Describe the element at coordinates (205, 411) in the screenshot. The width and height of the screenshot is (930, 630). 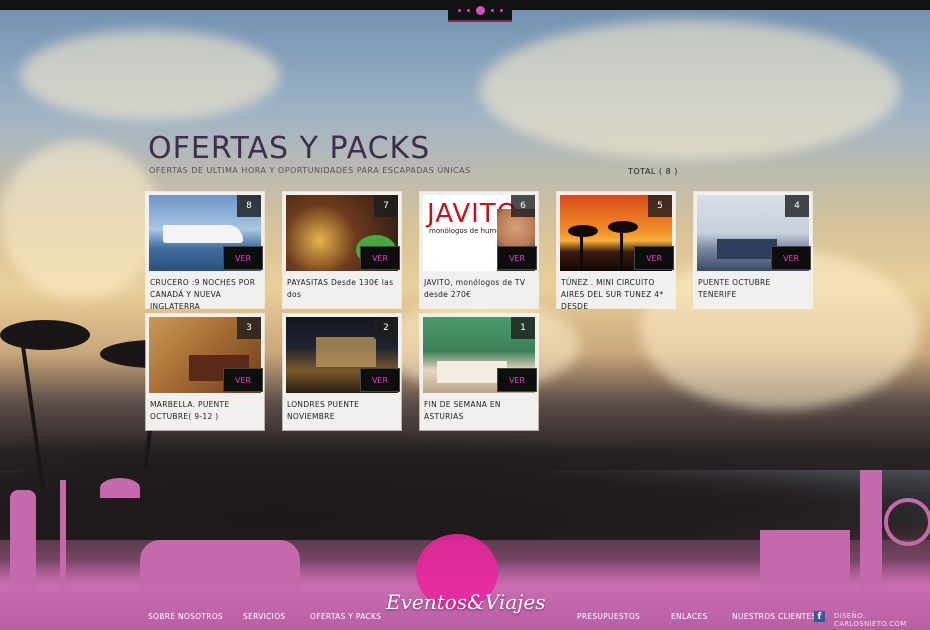
I see `offer-caption: MARBELLA. PUENTE OCTUBRE( 9-12 )` at that location.